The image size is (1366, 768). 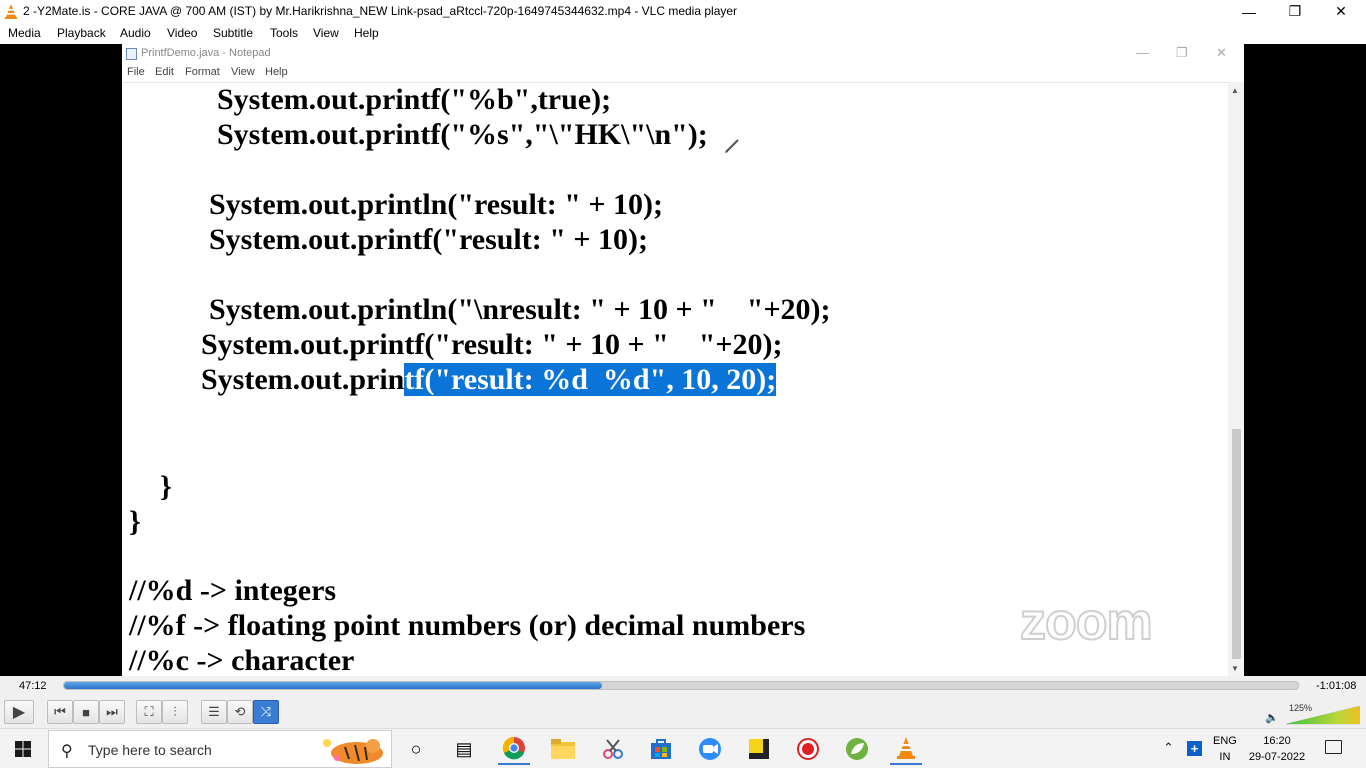 I want to click on notepad-scrollbar: ▲ ▼, so click(x=1236, y=379).